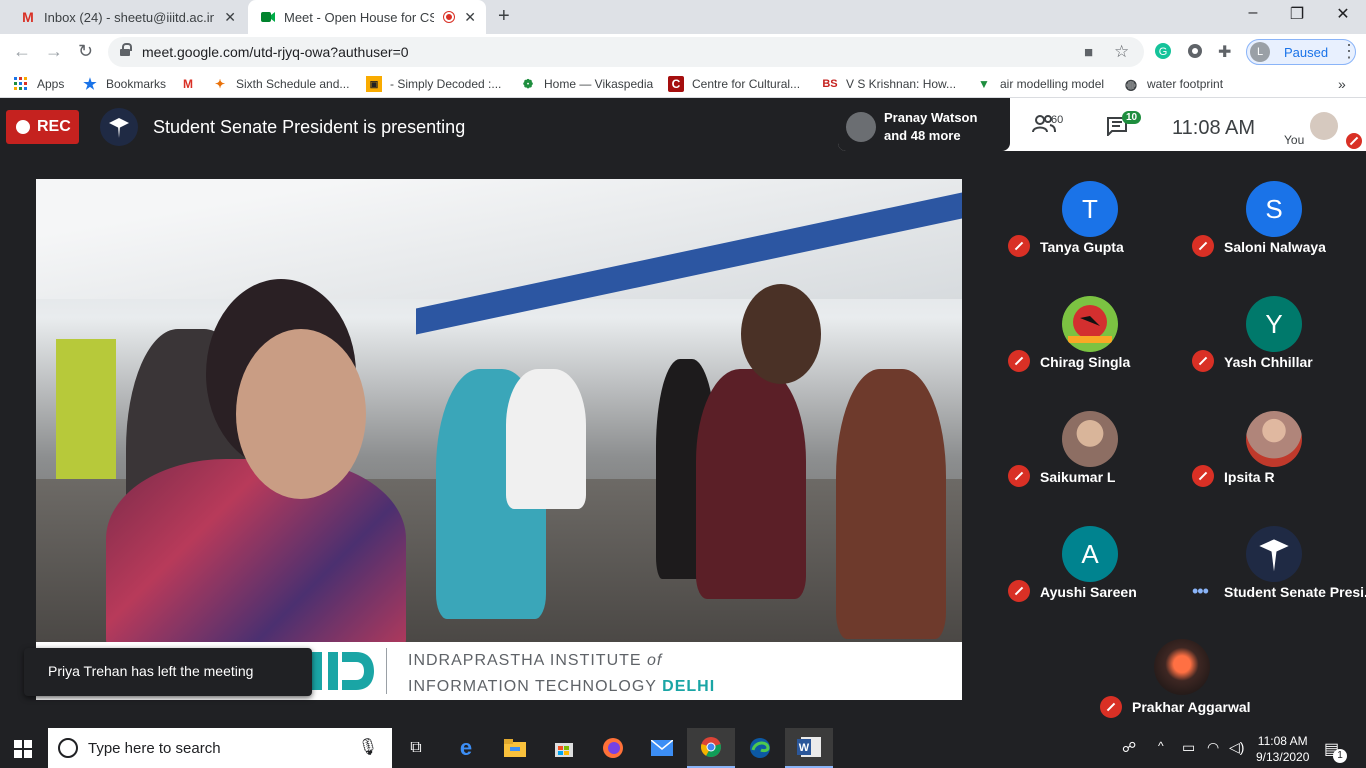 This screenshot has height=768, width=1366. What do you see at coordinates (1182, 669) in the screenshot?
I see `participant-tile: Prakhar Aggarwal` at bounding box center [1182, 669].